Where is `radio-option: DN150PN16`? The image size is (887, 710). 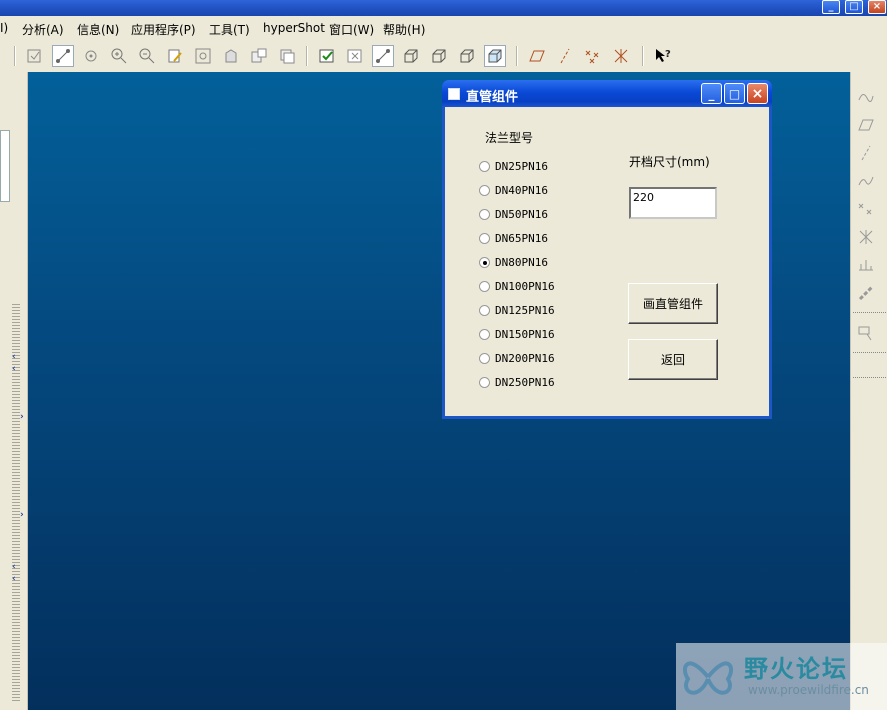 radio-option: DN150PN16 is located at coordinates (517, 334).